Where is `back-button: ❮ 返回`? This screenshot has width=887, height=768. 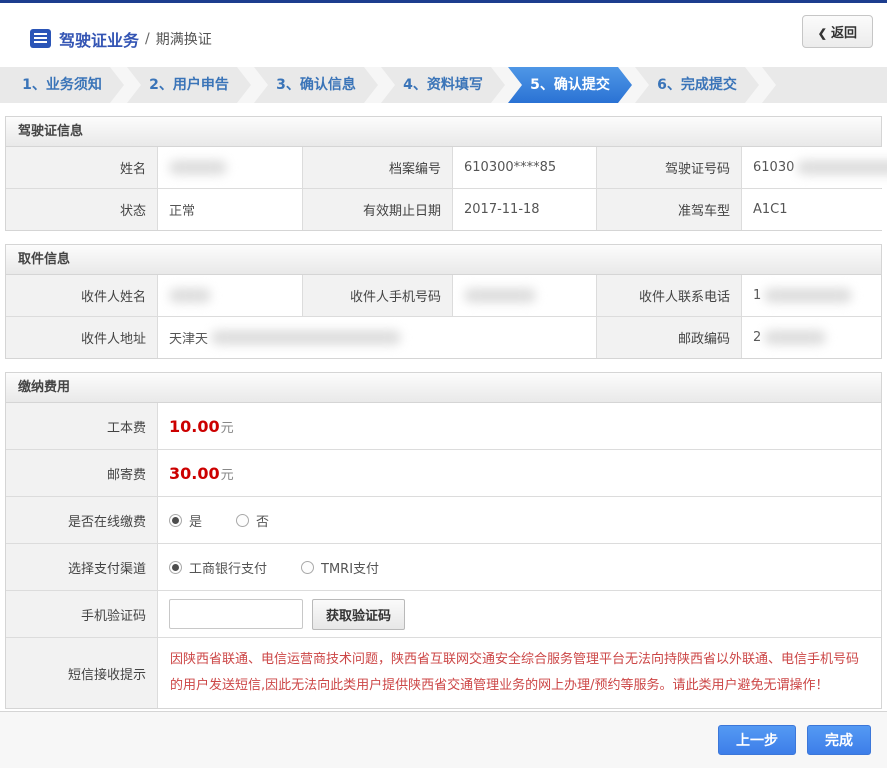 back-button: ❮ 返回 is located at coordinates (837, 31).